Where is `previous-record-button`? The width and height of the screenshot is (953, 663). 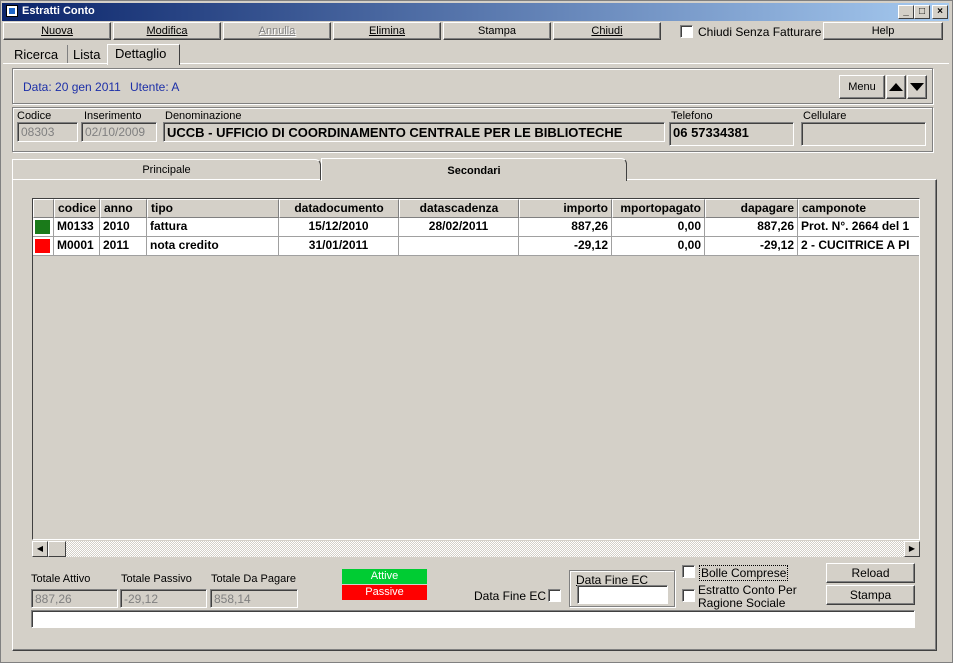
previous-record-button is located at coordinates (896, 87).